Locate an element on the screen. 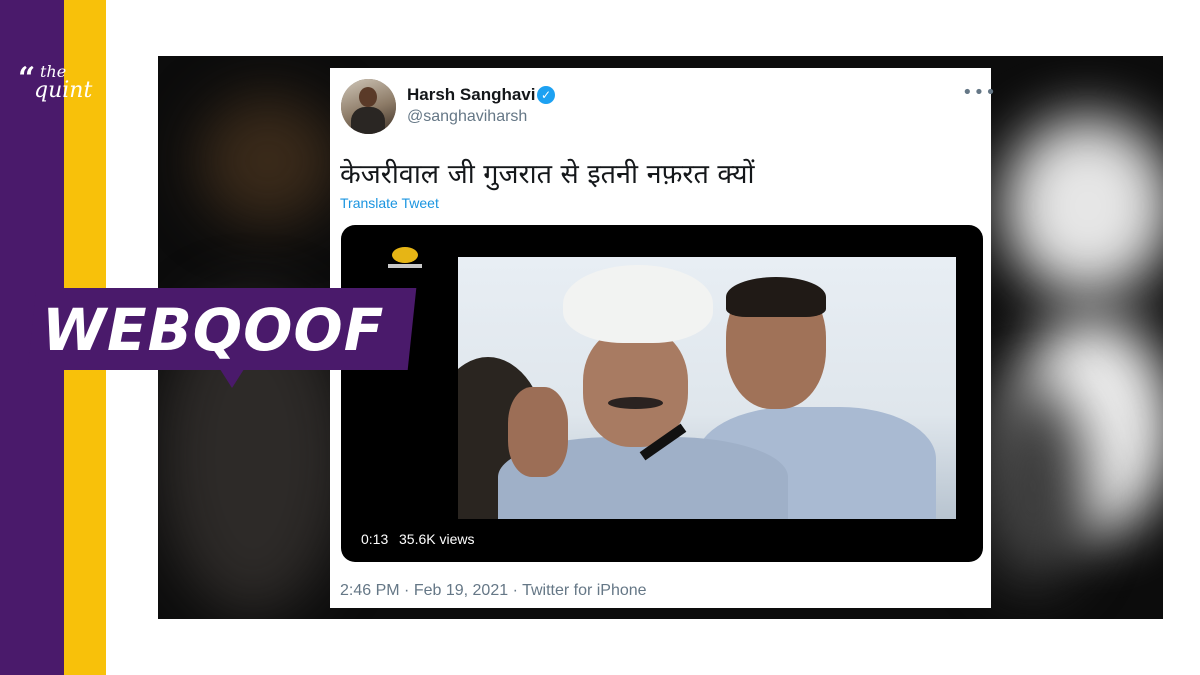 This screenshot has width=1200, height=675. video-duration: 0:13 is located at coordinates (375, 539).